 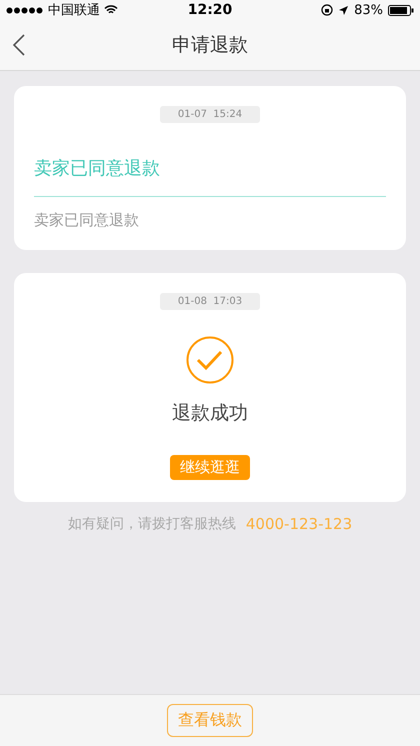 What do you see at coordinates (210, 301) in the screenshot?
I see `timestamp: 01-08 17:03` at bounding box center [210, 301].